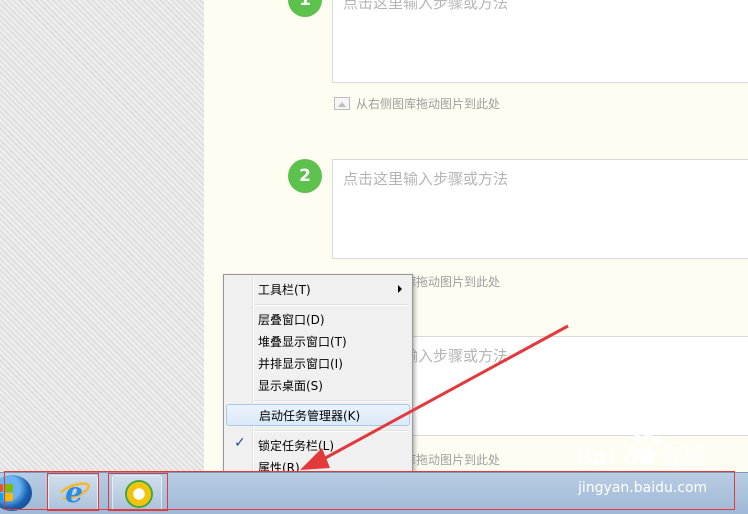  I want to click on qq-highlight-box, so click(138, 492).